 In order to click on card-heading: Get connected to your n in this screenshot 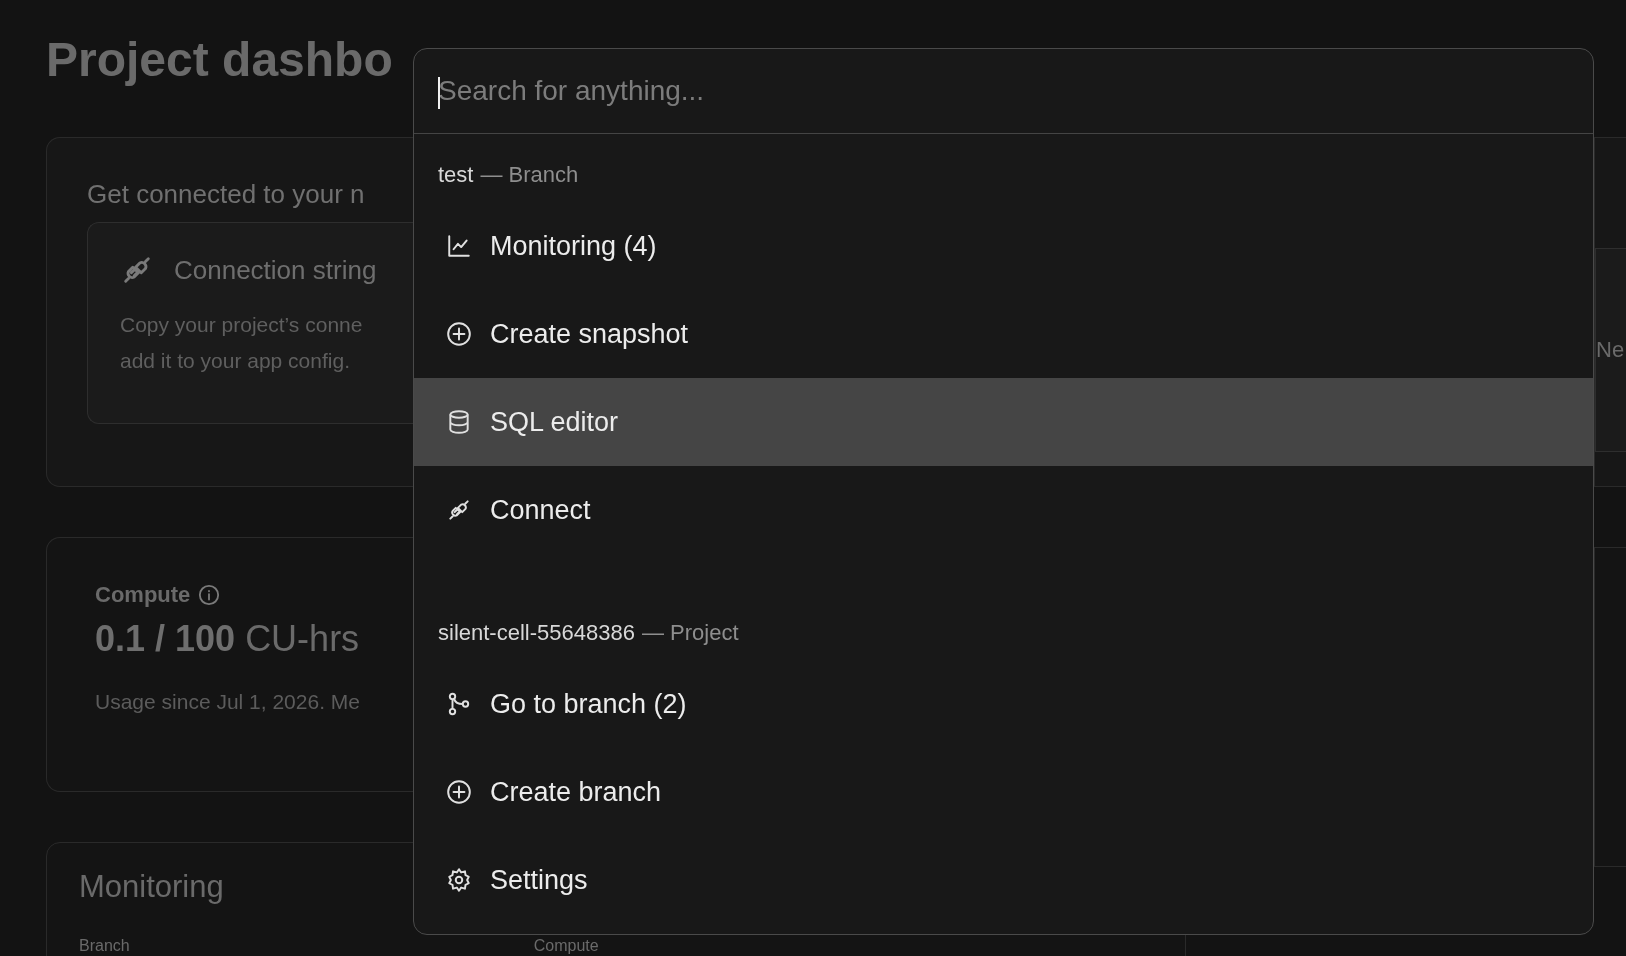, I will do `click(226, 194)`.